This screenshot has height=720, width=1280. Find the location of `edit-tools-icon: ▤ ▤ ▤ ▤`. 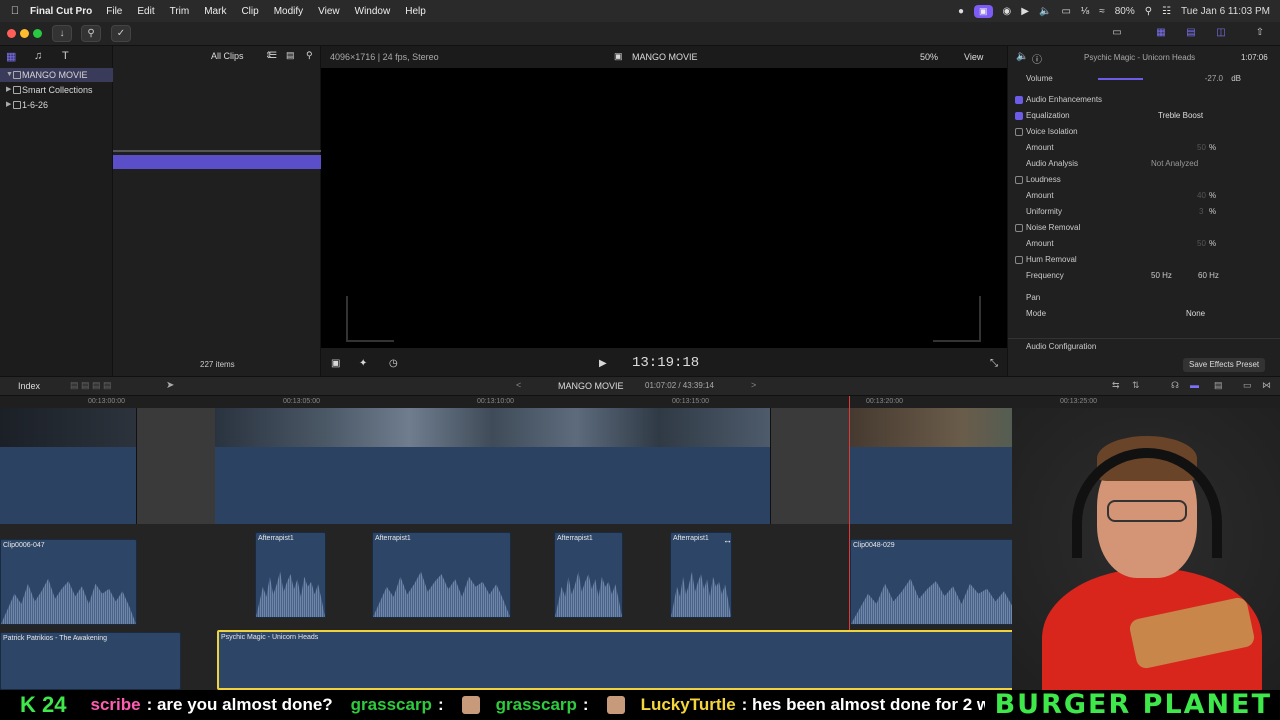

edit-tools-icon: ▤ ▤ ▤ ▤ is located at coordinates (91, 385).